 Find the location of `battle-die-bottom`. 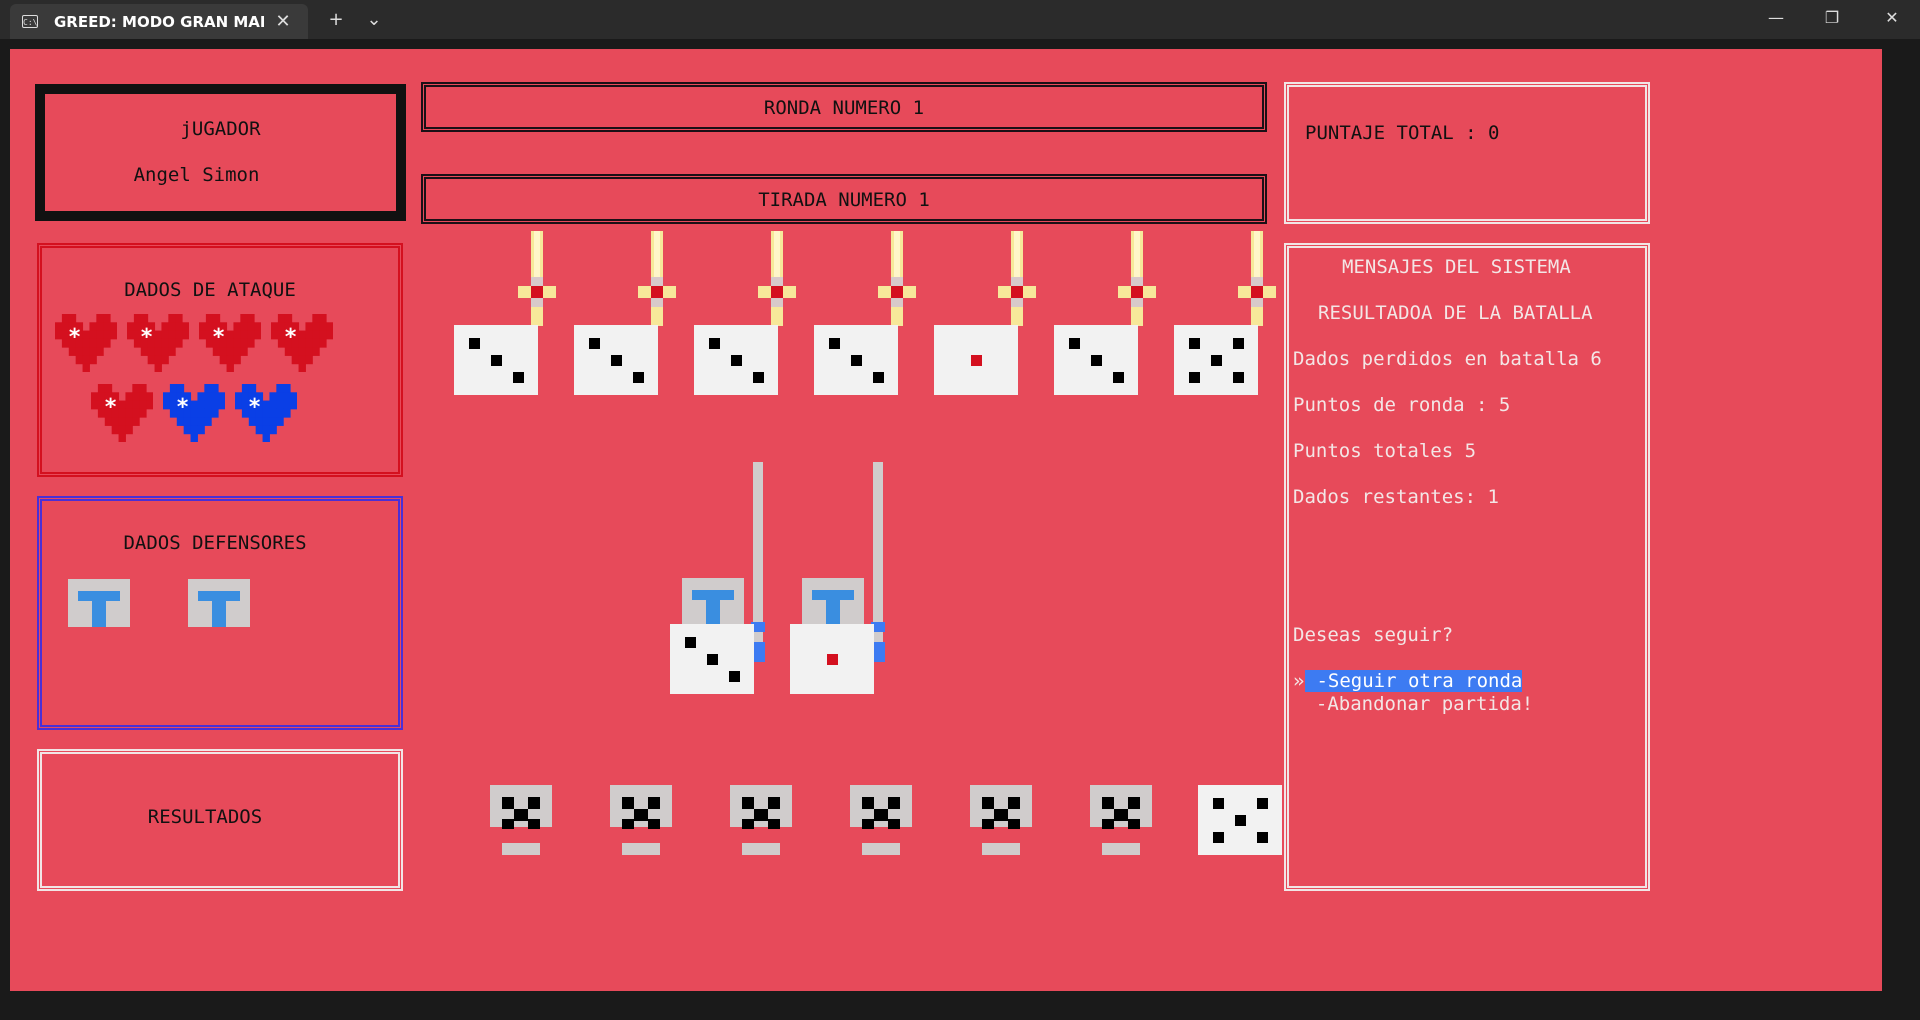

battle-die-bottom is located at coordinates (1240, 820).